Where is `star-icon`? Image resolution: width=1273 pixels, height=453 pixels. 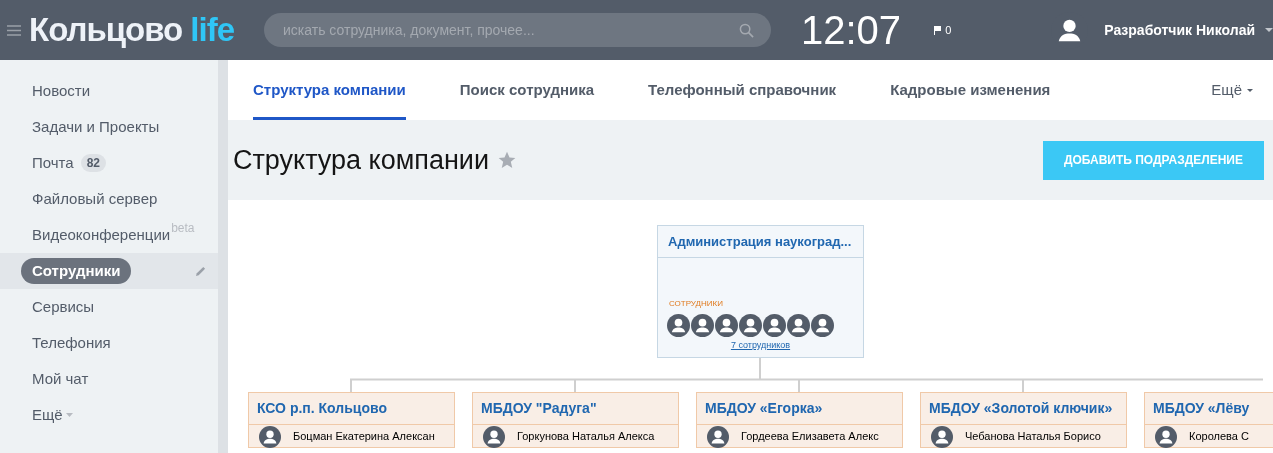 star-icon is located at coordinates (507, 160).